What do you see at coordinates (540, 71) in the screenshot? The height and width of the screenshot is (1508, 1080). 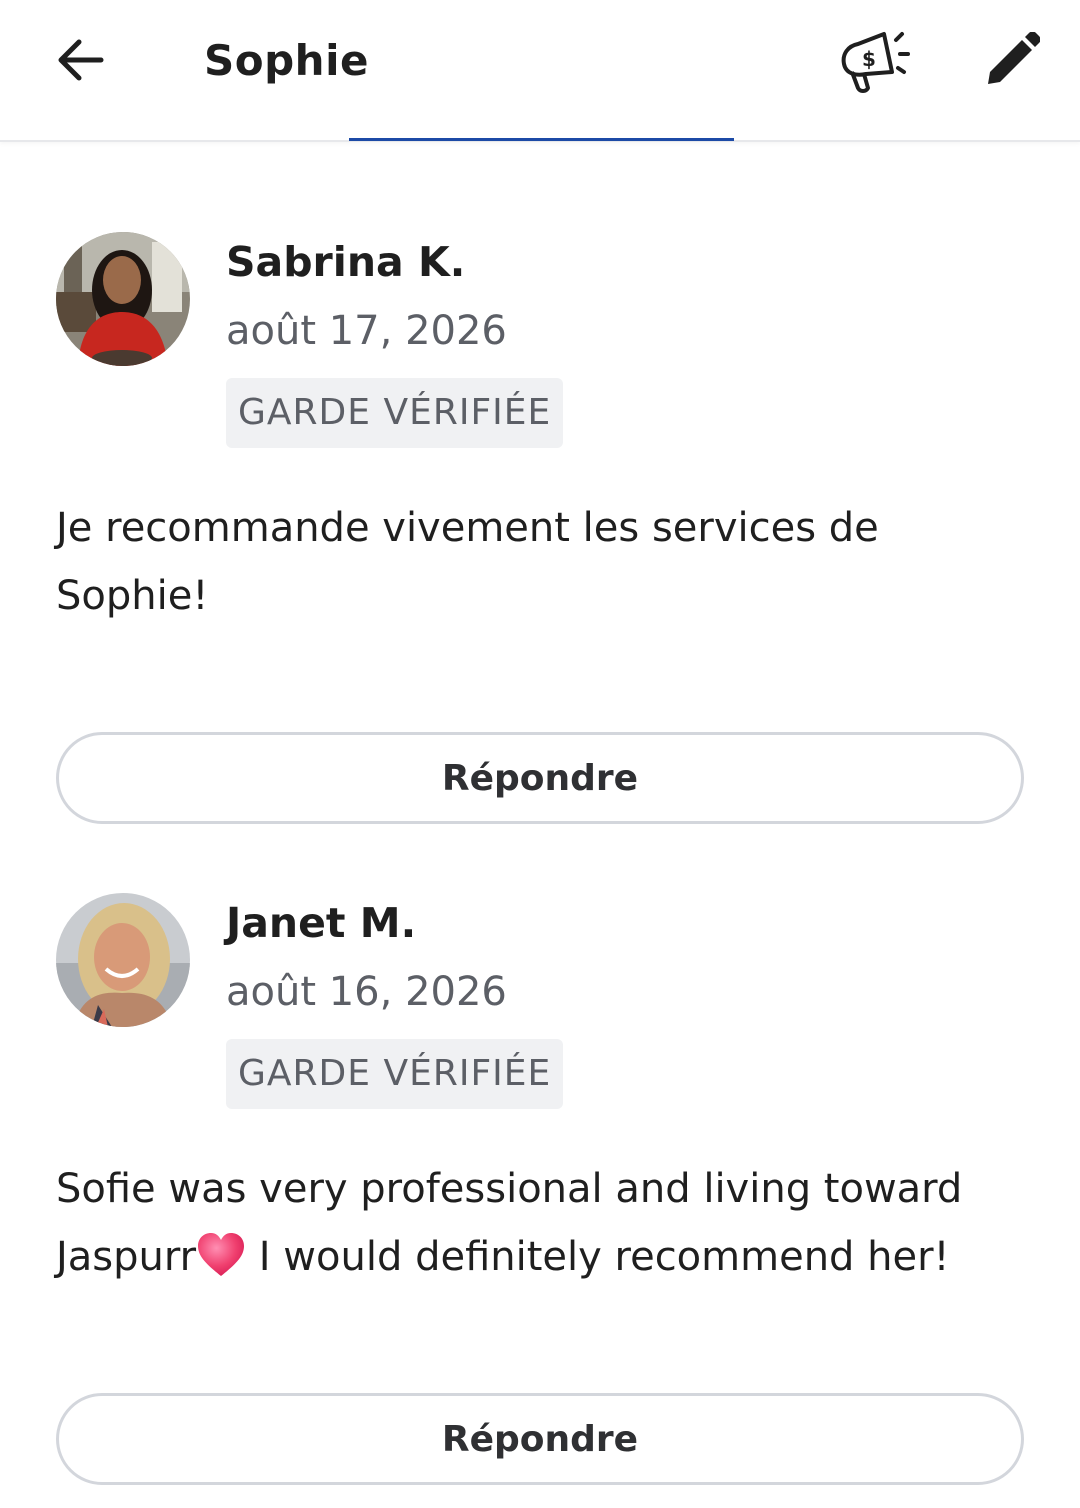 I see `top-app-bar: Sophie $` at bounding box center [540, 71].